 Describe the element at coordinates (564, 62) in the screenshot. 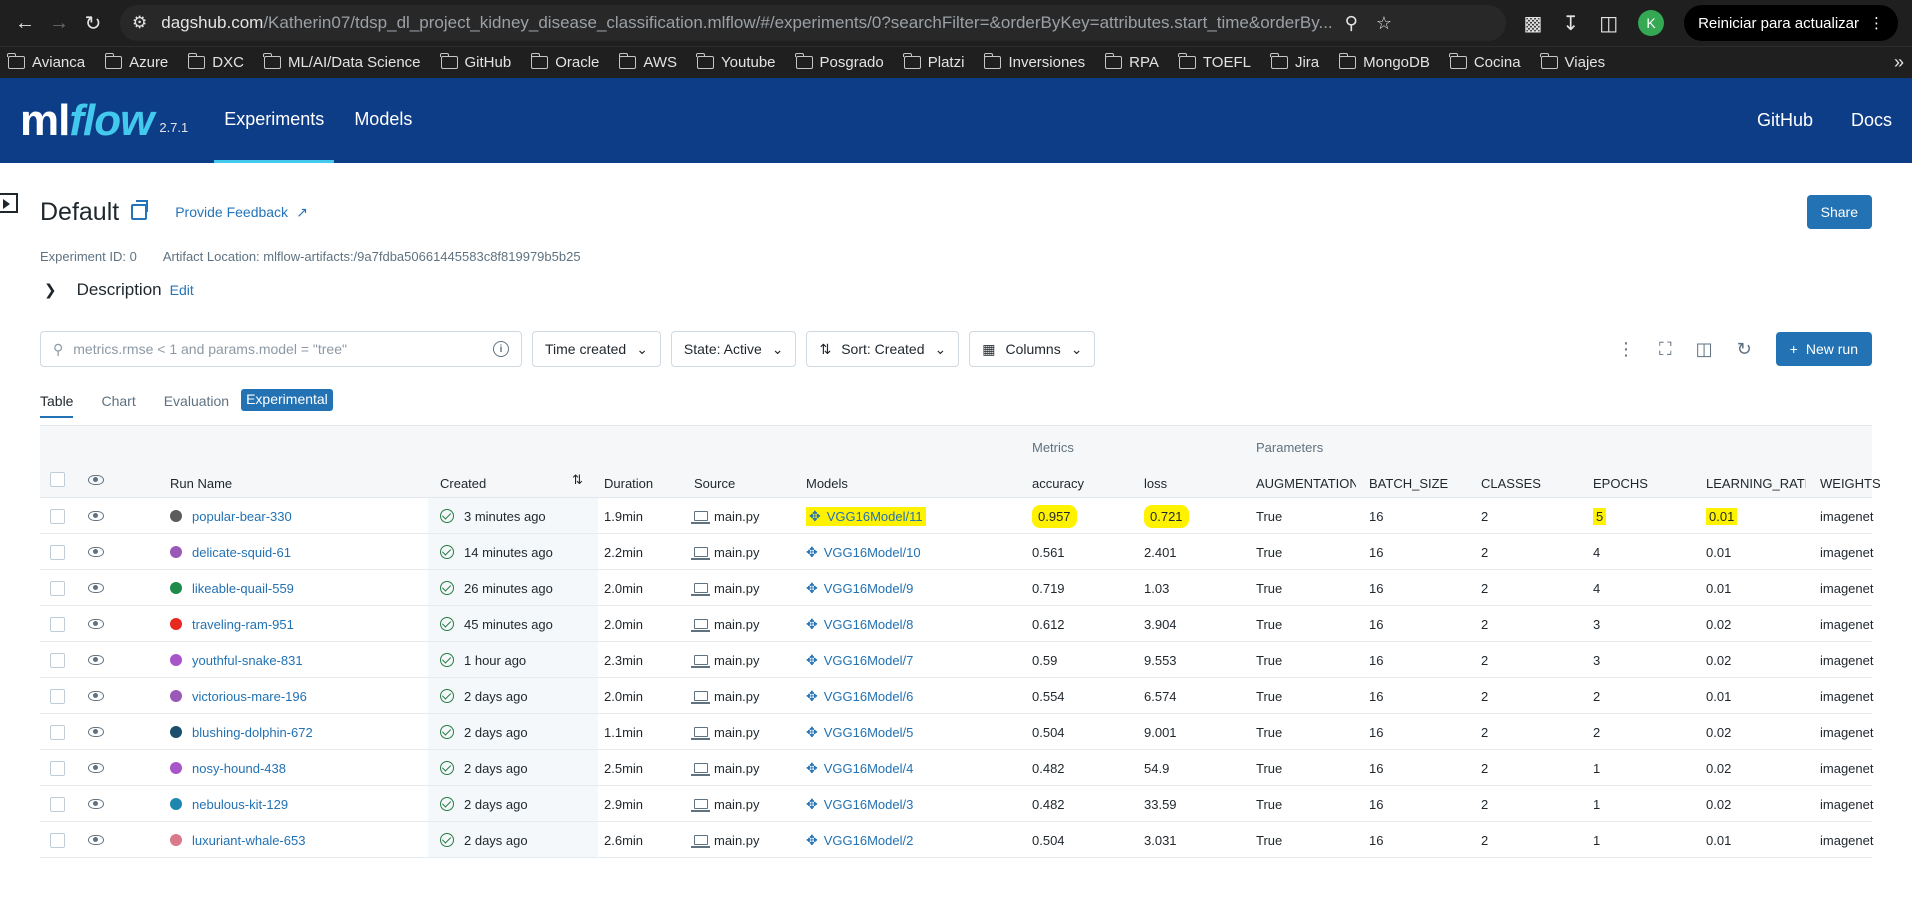

I see `bookmark-item: Oracle` at that location.